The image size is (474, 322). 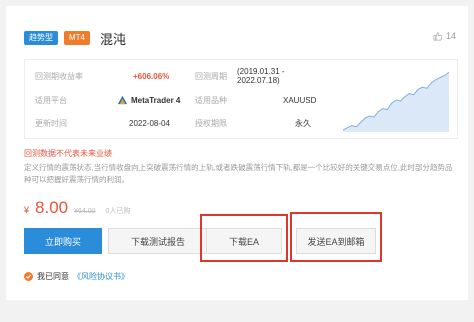 I want to click on disclaimer-text: 回测数据不代表未来业绩, so click(x=68, y=153).